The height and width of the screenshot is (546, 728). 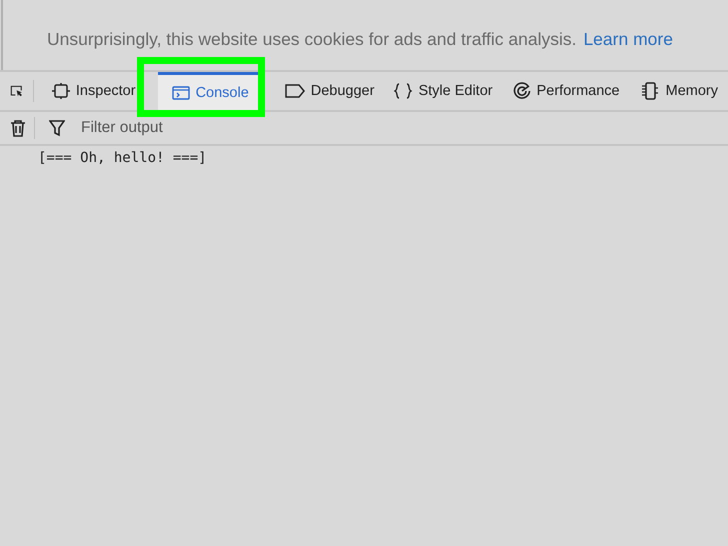 What do you see at coordinates (443, 91) in the screenshot?
I see `devtools-tab: Style Editor` at bounding box center [443, 91].